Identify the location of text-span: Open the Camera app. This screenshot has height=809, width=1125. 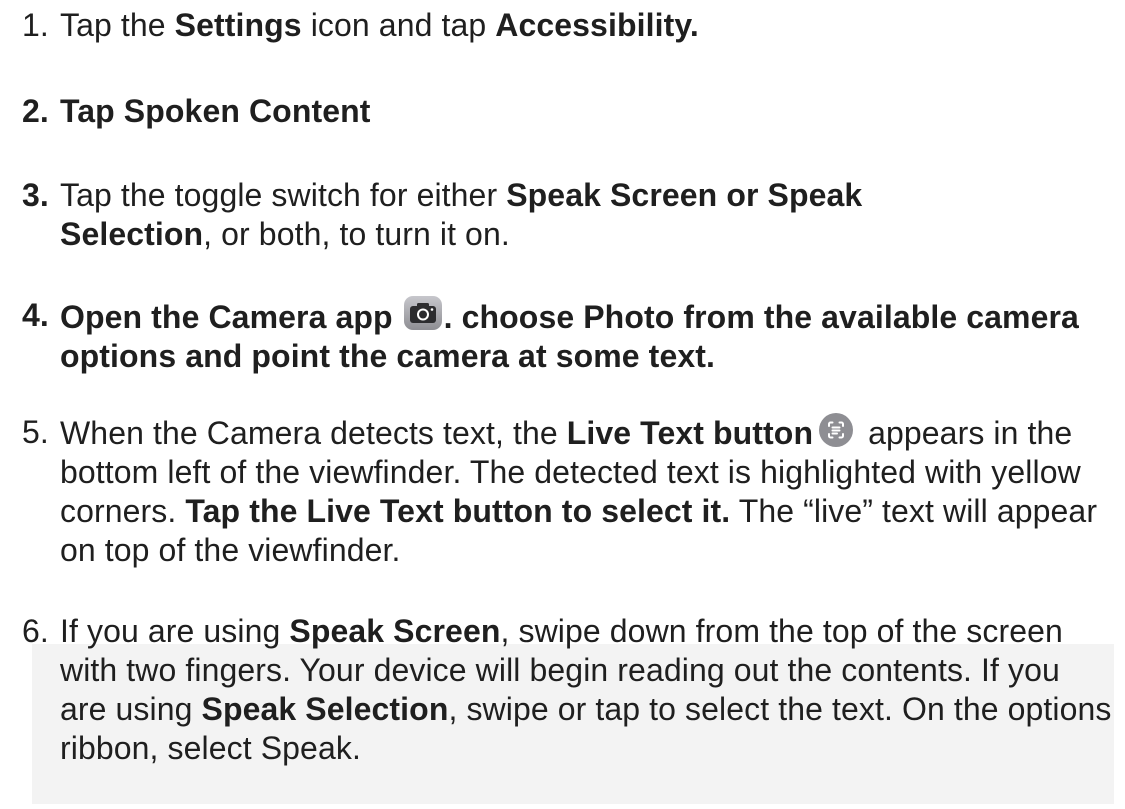
(231, 317).